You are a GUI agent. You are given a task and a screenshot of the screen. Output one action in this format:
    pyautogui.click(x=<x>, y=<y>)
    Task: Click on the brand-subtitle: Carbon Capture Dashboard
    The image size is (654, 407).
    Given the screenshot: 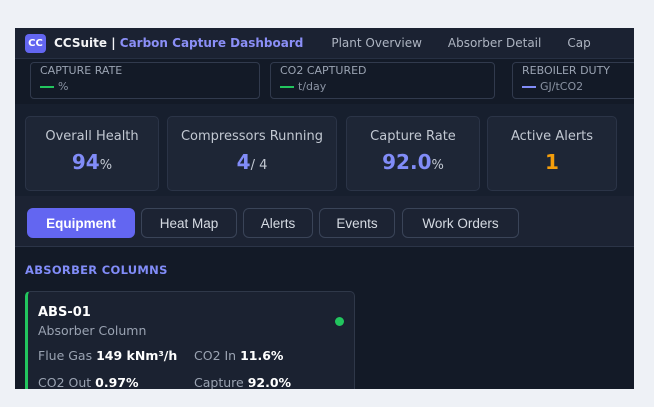 What is the action you would take?
    pyautogui.click(x=211, y=43)
    